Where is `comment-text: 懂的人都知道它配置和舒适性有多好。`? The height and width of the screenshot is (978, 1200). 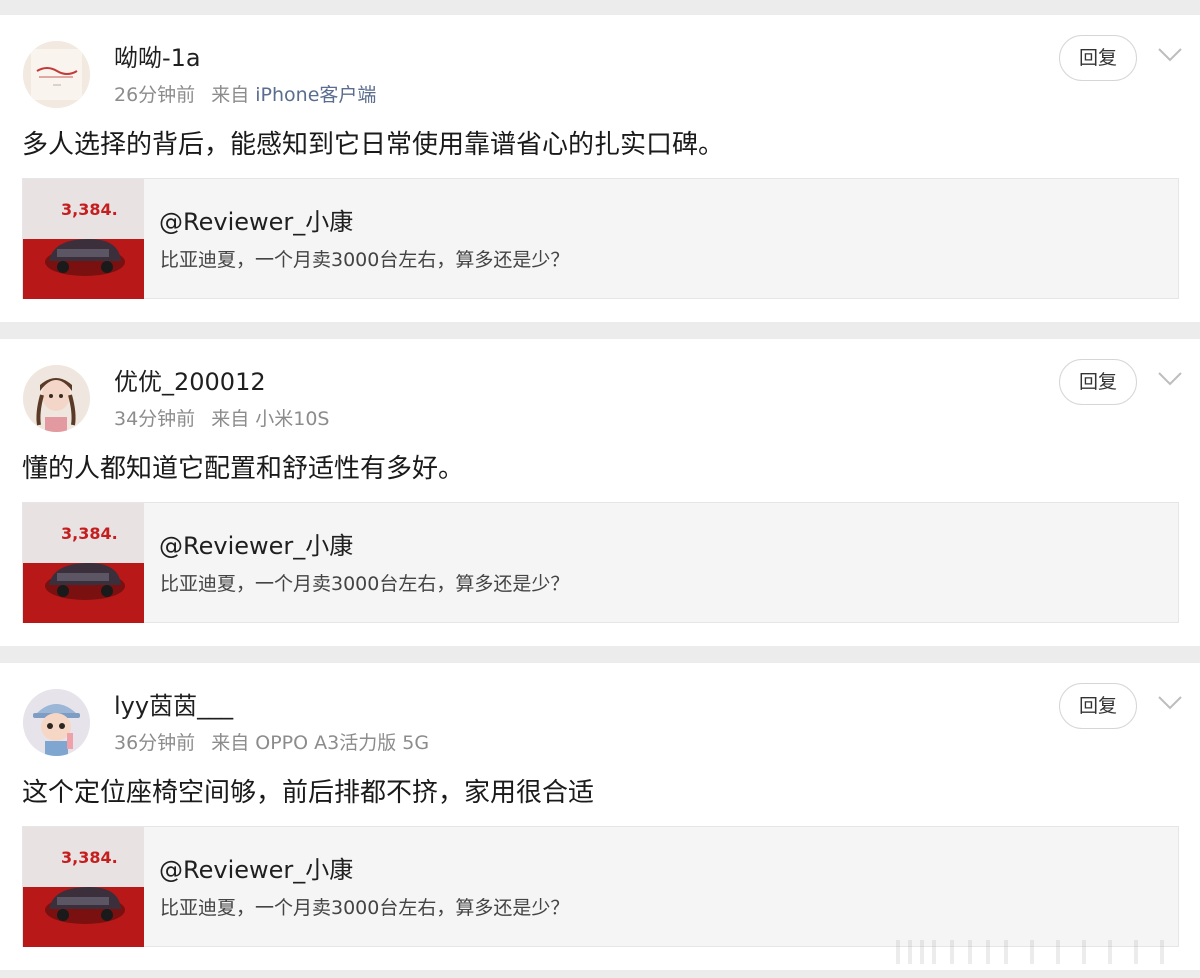 comment-text: 懂的人都知道它配置和舒适性有多好。 is located at coordinates (243, 469).